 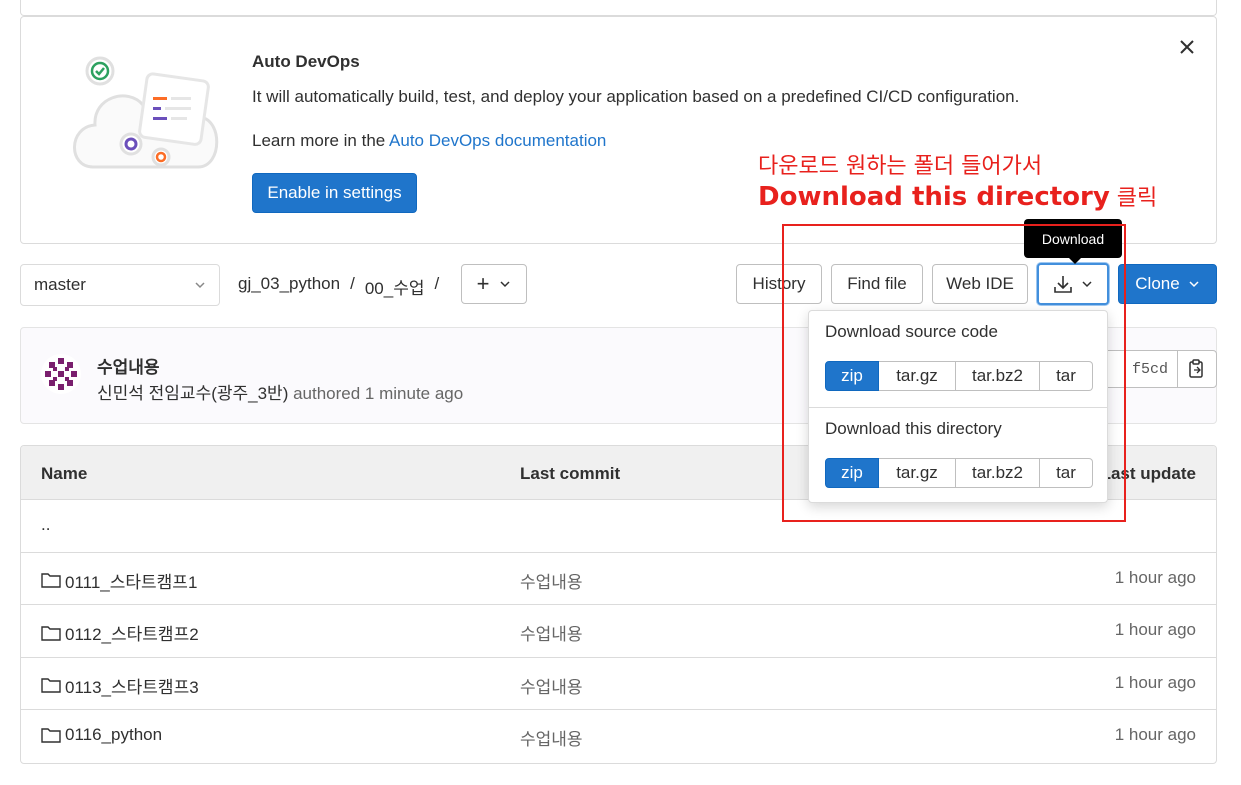 I want to click on commit-meta: 신민석 전임교수(광주_3반) authored 1 minute ago, so click(x=280, y=391).